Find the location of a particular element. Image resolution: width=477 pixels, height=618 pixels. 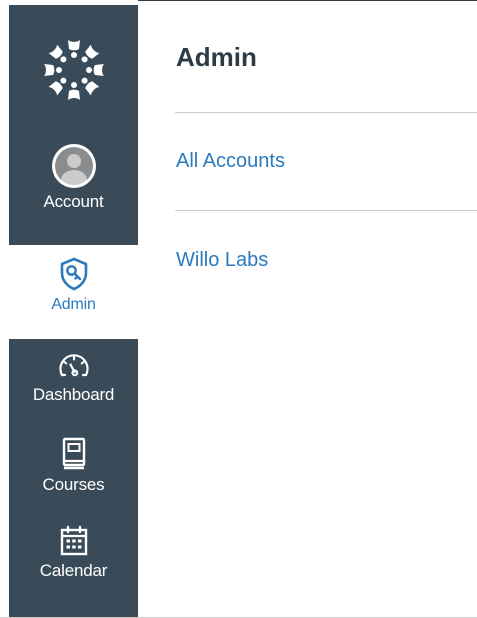

canvas-logo is located at coordinates (73, 70).